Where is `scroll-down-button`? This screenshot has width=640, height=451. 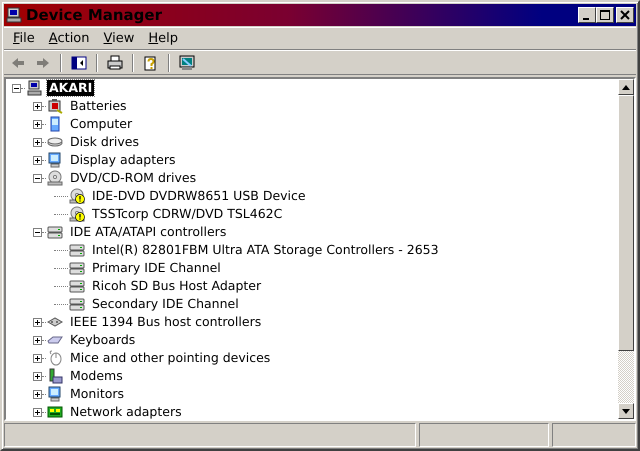
scroll-down-button is located at coordinates (626, 411).